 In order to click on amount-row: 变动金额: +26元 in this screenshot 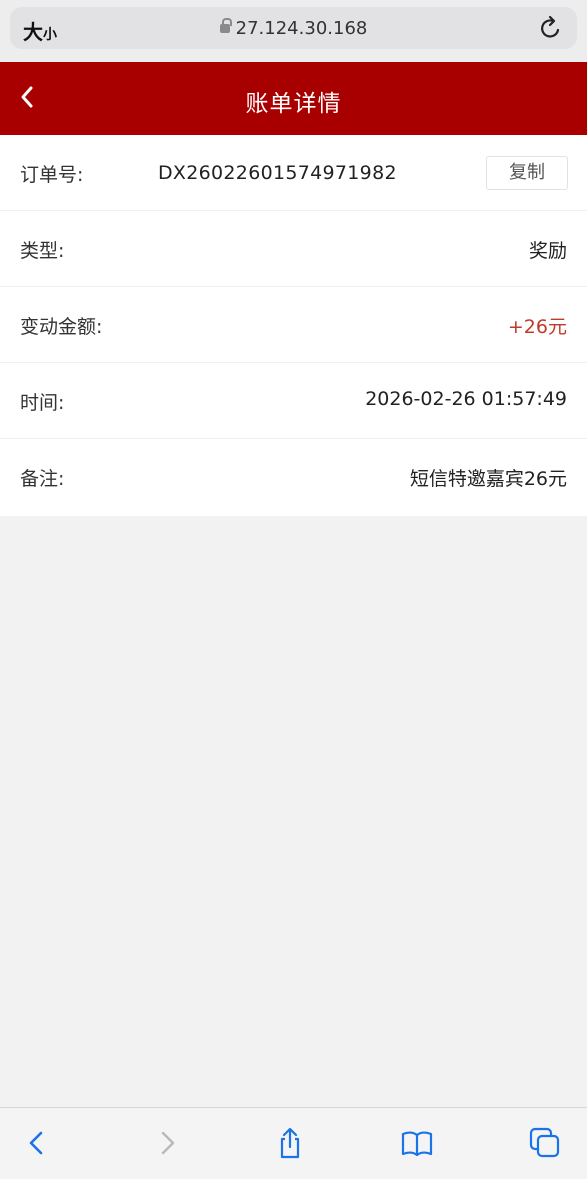, I will do `click(293, 325)`.